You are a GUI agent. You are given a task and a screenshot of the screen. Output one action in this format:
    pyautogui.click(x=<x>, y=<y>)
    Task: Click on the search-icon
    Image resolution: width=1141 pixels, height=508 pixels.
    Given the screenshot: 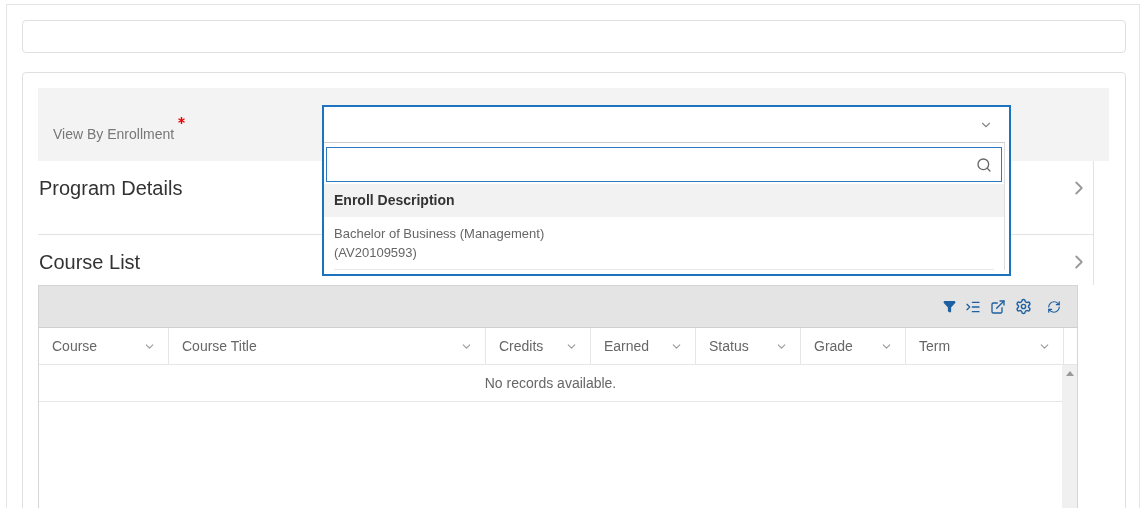 What is the action you would take?
    pyautogui.click(x=984, y=164)
    